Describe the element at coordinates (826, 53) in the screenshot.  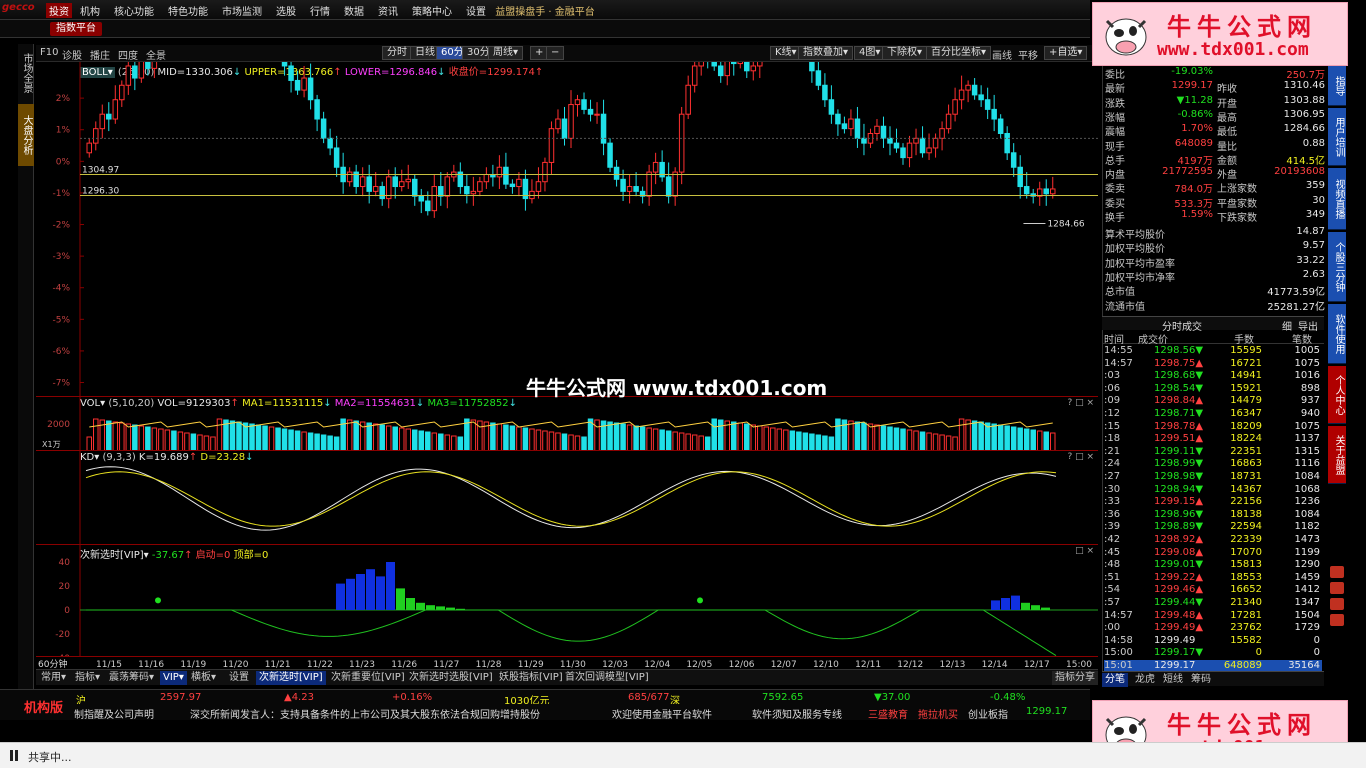
I see `index-overlay-dropdown: 指数叠加▾` at that location.